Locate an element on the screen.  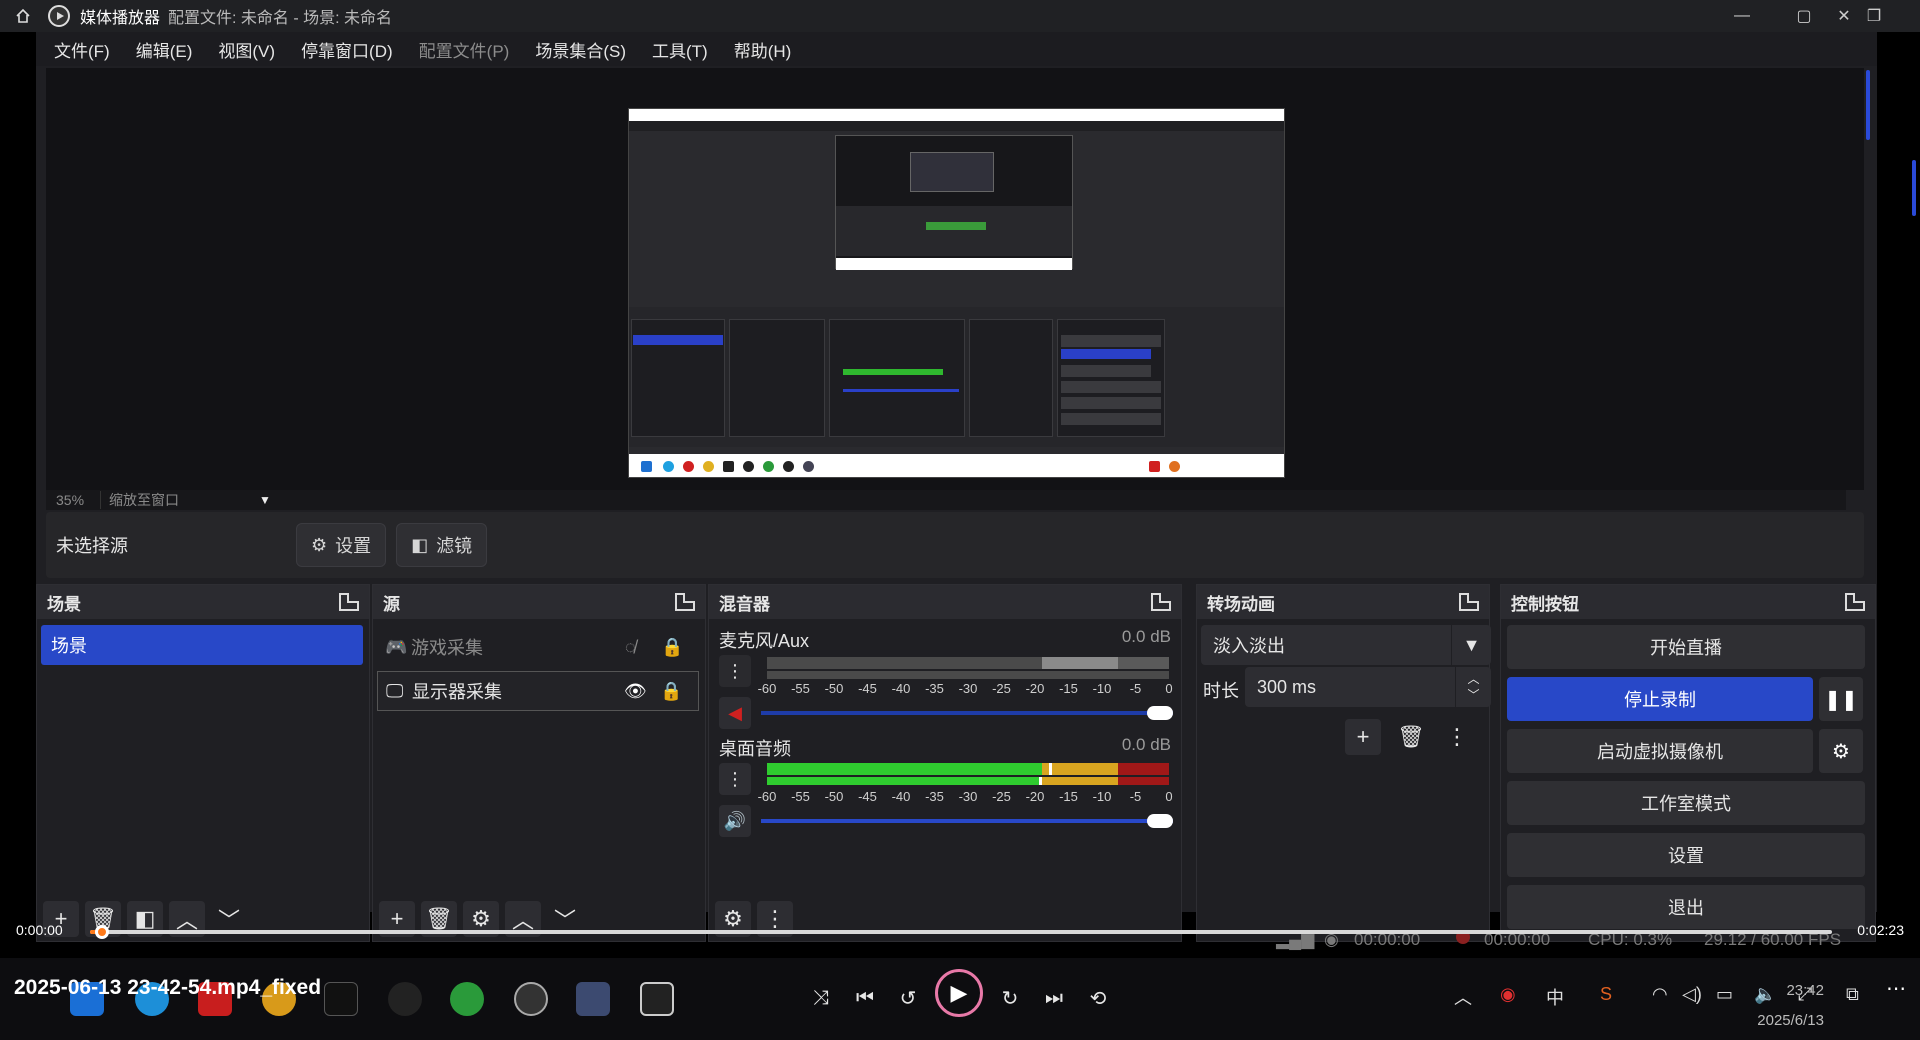
menu-edit: 编辑(E) is located at coordinates (164, 49).